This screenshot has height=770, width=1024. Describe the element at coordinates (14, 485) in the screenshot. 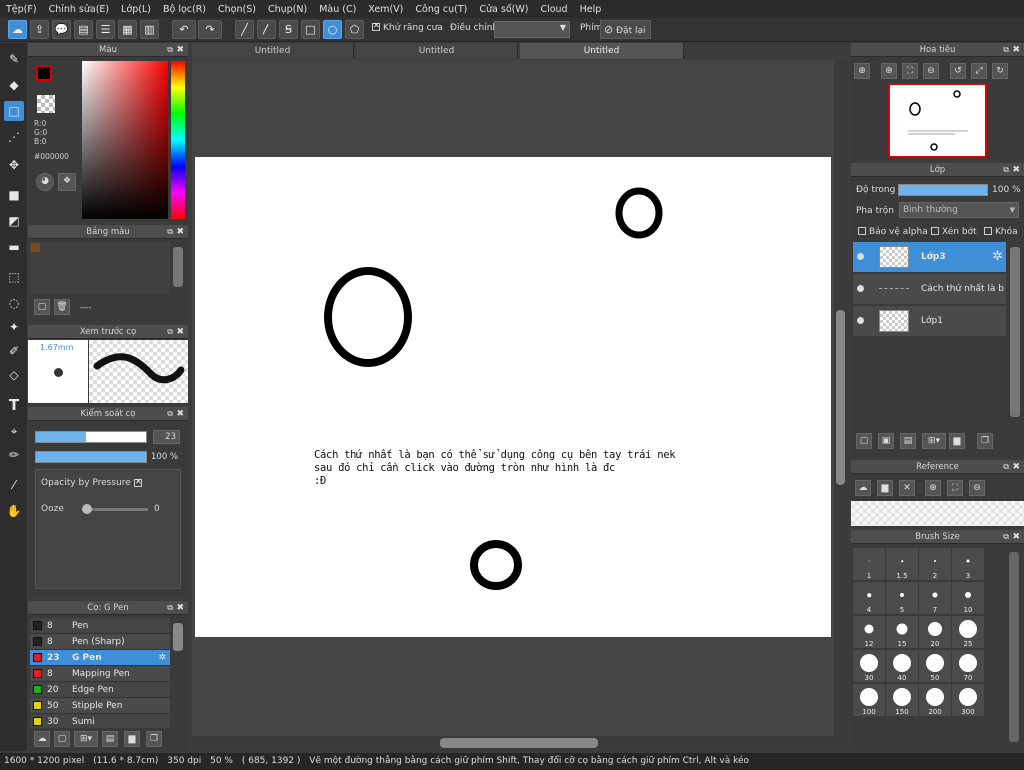

I see `eyedropper-tool-icon: ⁄` at that location.